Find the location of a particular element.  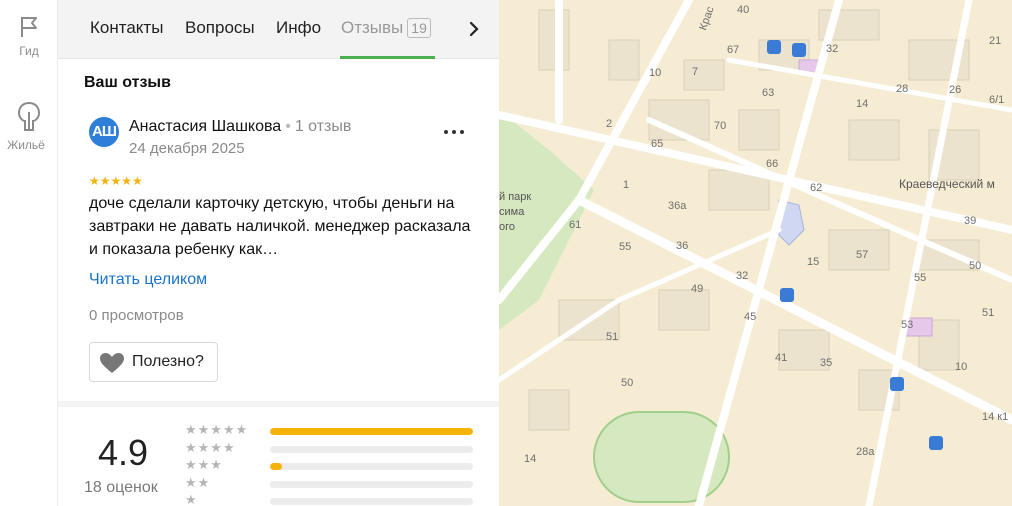

row-stars: ★★★★★ is located at coordinates (217, 429).